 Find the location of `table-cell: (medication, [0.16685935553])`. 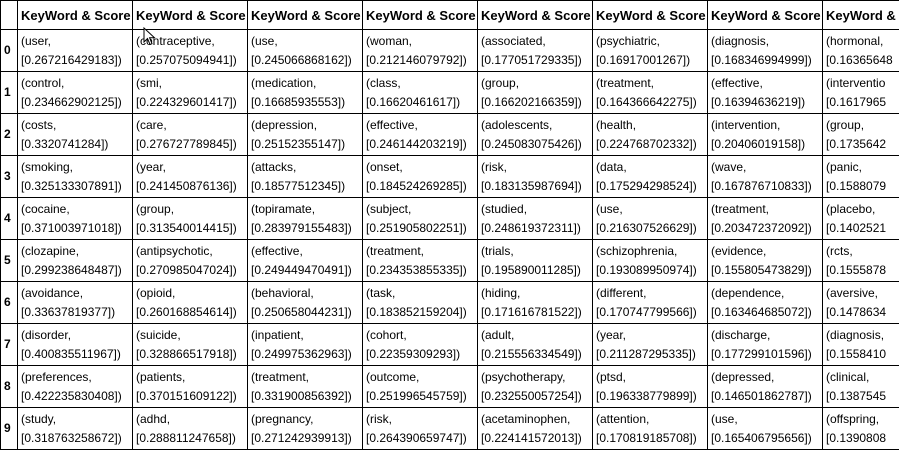

table-cell: (medication, [0.16685935553]) is located at coordinates (305, 92).